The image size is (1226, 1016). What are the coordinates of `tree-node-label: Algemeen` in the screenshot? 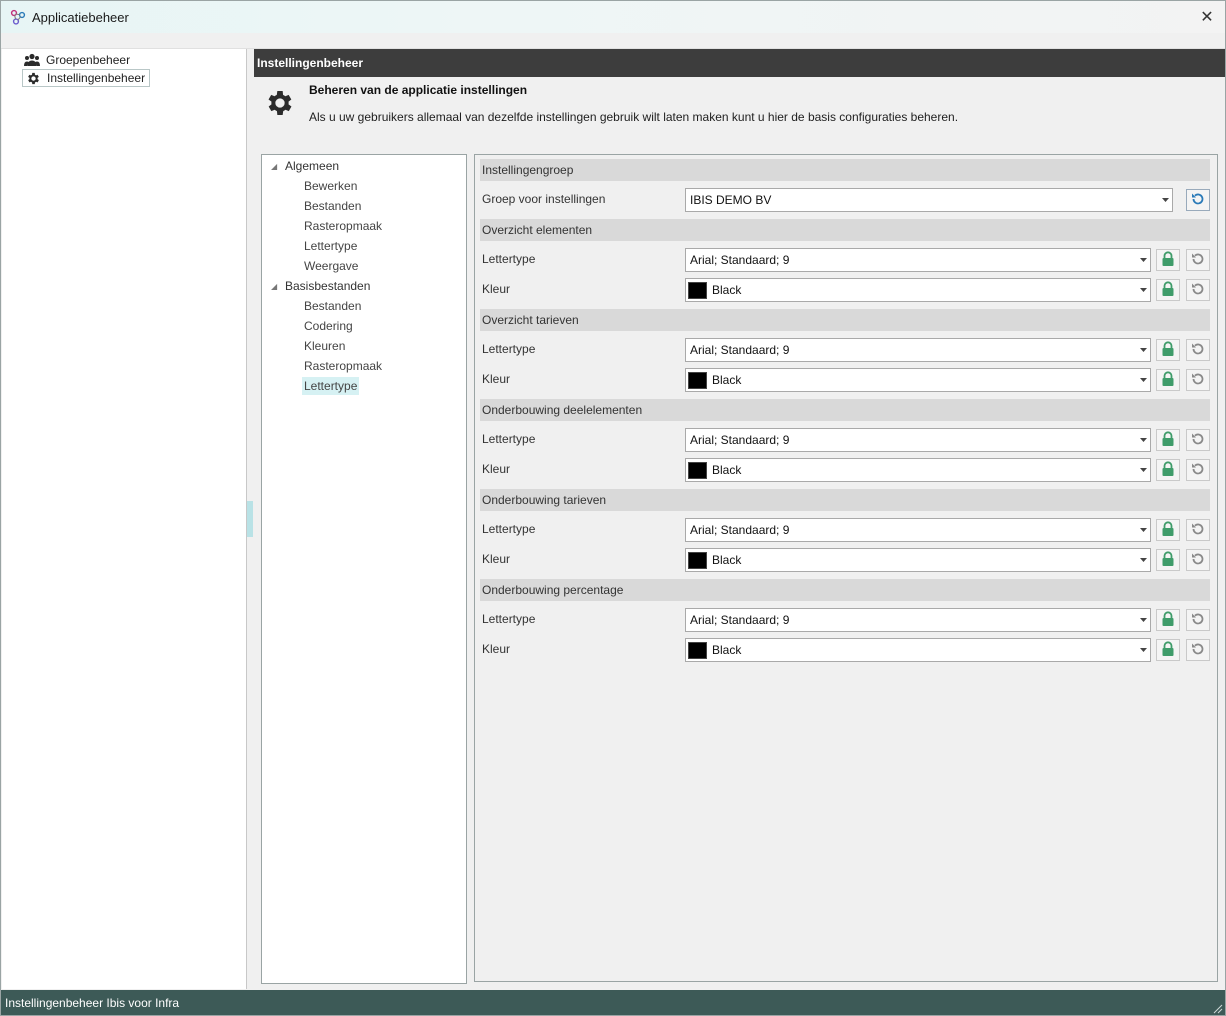 It's located at (312, 166).